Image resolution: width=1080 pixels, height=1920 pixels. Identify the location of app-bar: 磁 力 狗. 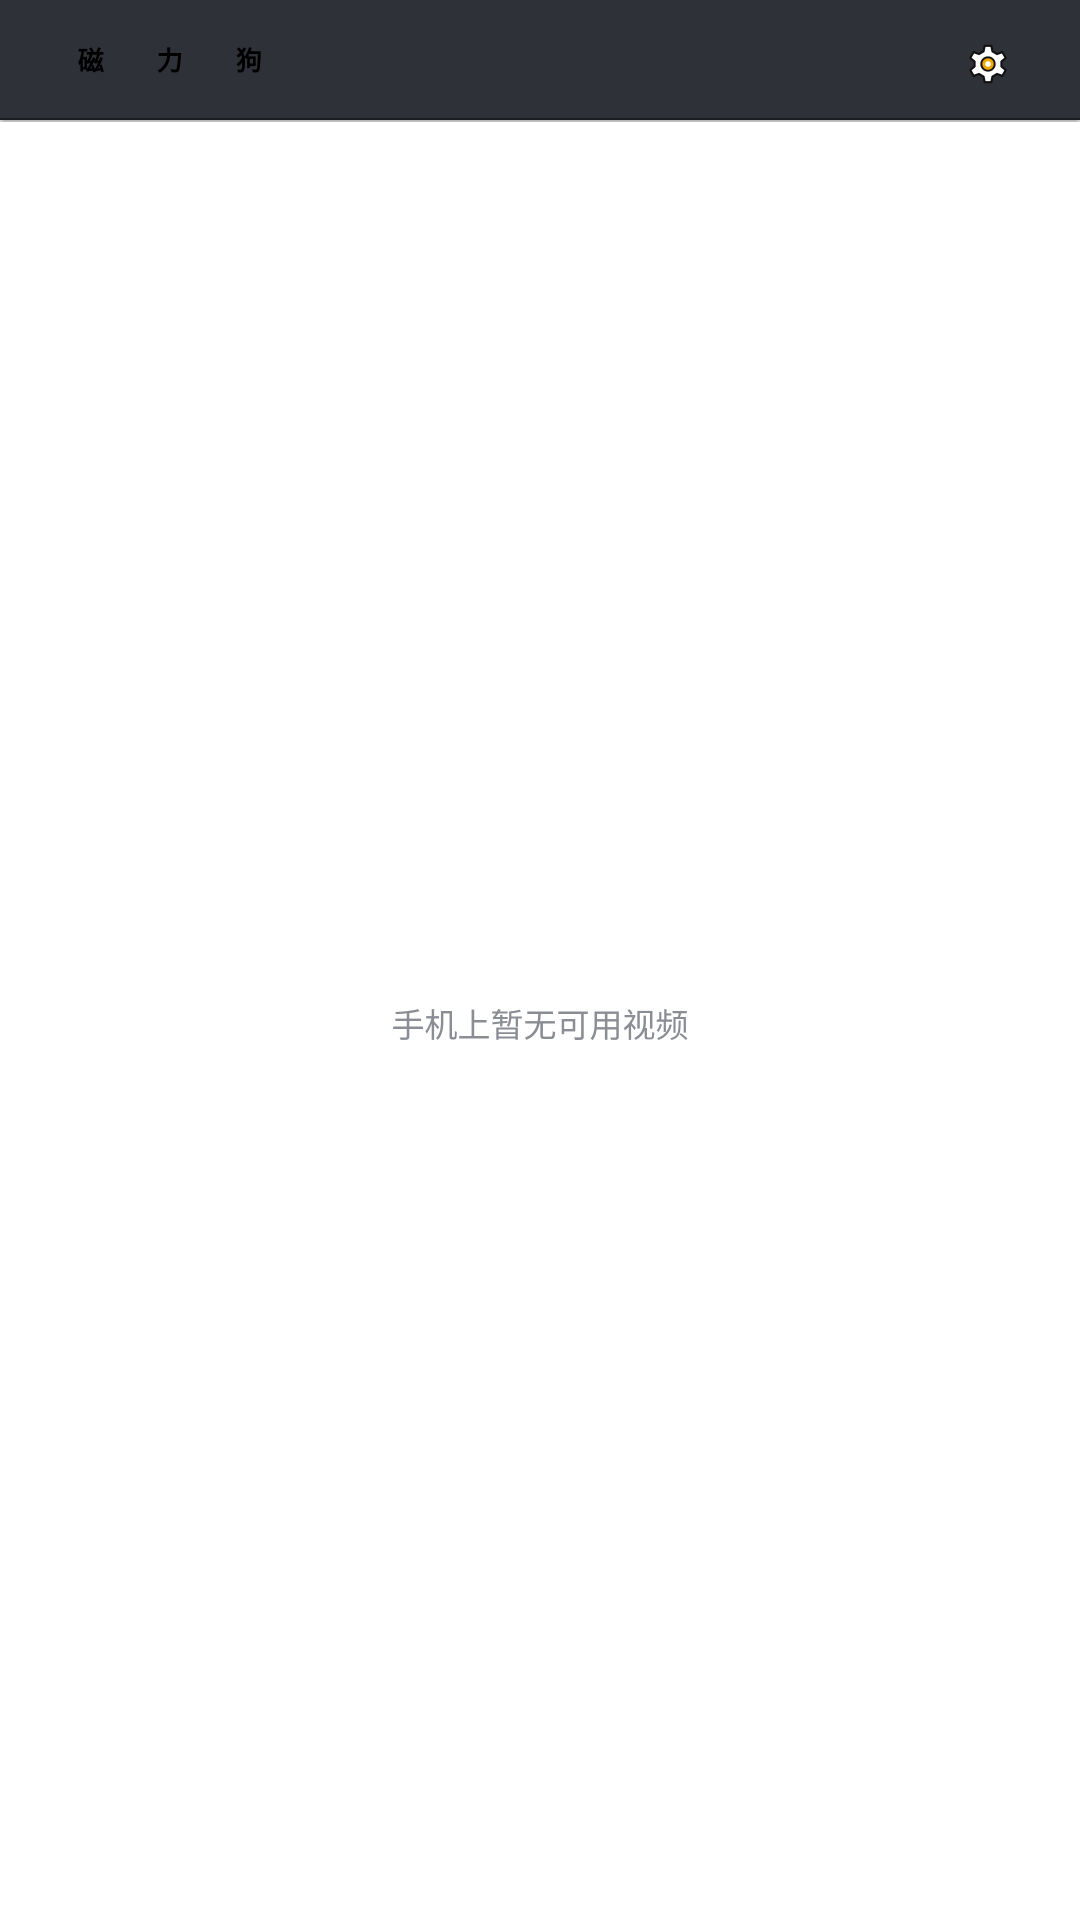
(540, 60).